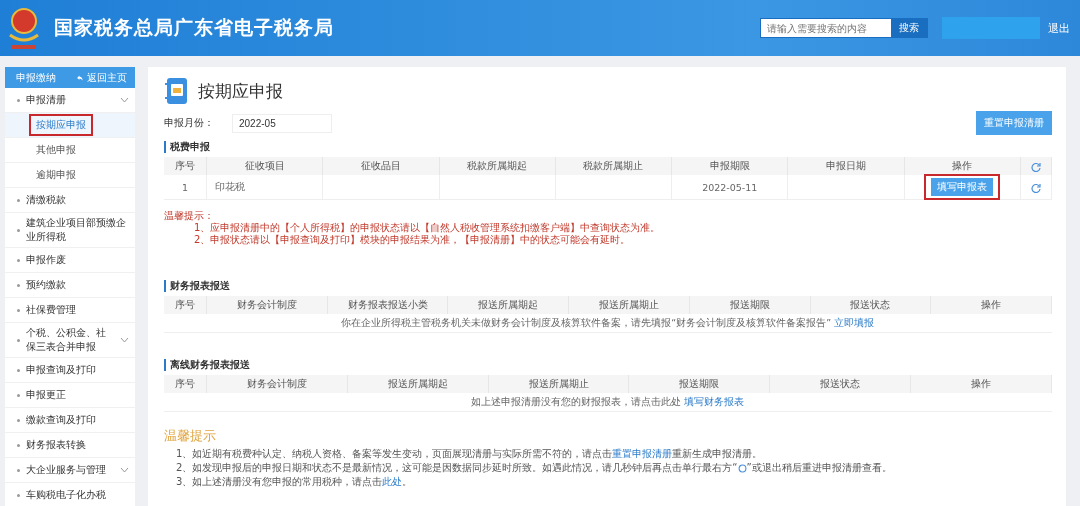  What do you see at coordinates (70, 230) in the screenshot?
I see `sidebar-item: 建筑企业项目部预缴企业所得税` at bounding box center [70, 230].